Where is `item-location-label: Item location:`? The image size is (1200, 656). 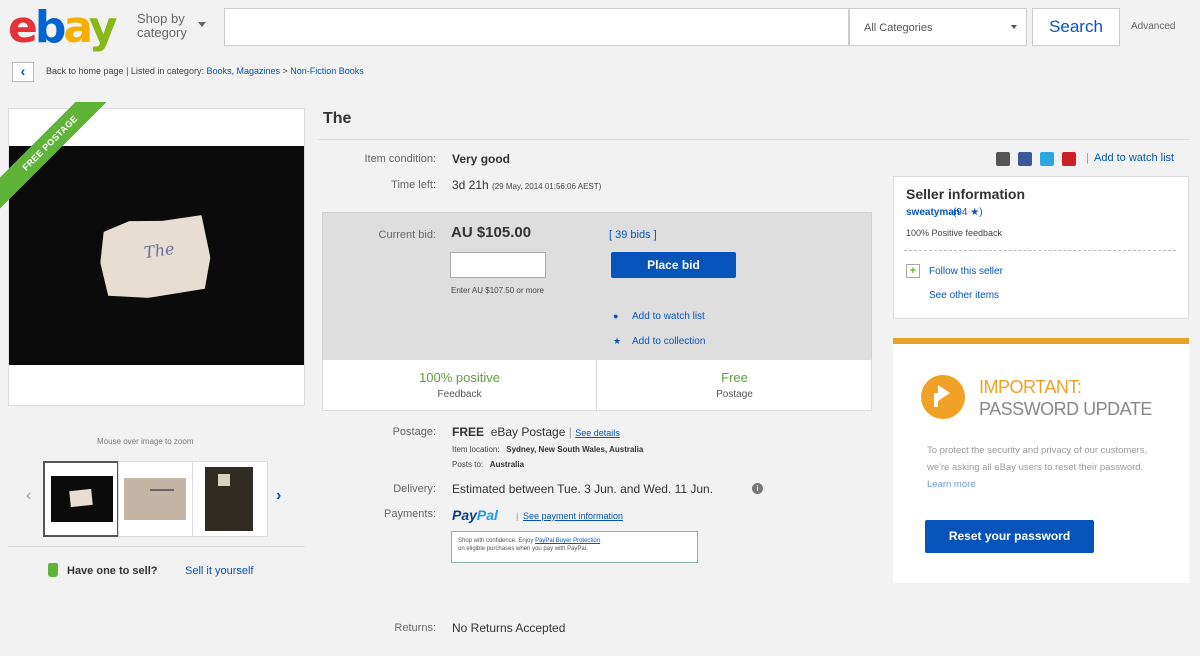 item-location-label: Item location: is located at coordinates (476, 449).